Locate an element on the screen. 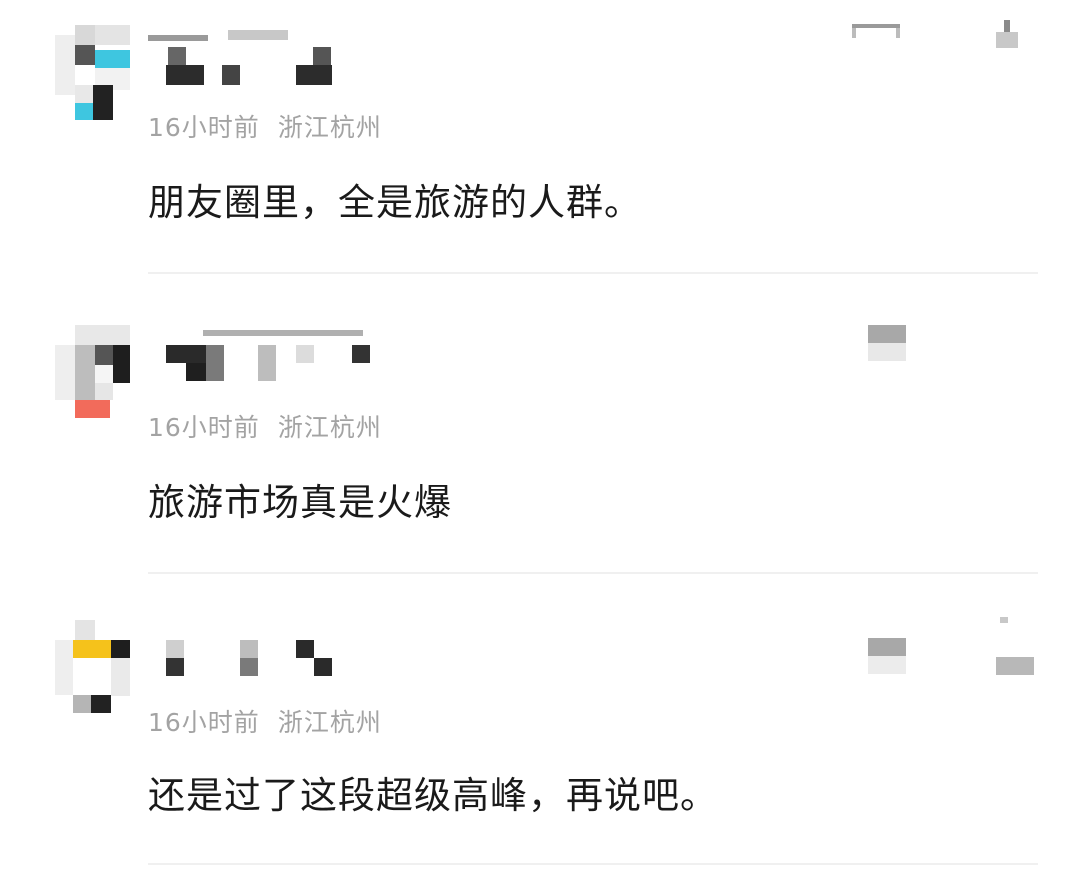  comment-text: 旅游市场真是火爆 is located at coordinates (300, 502).